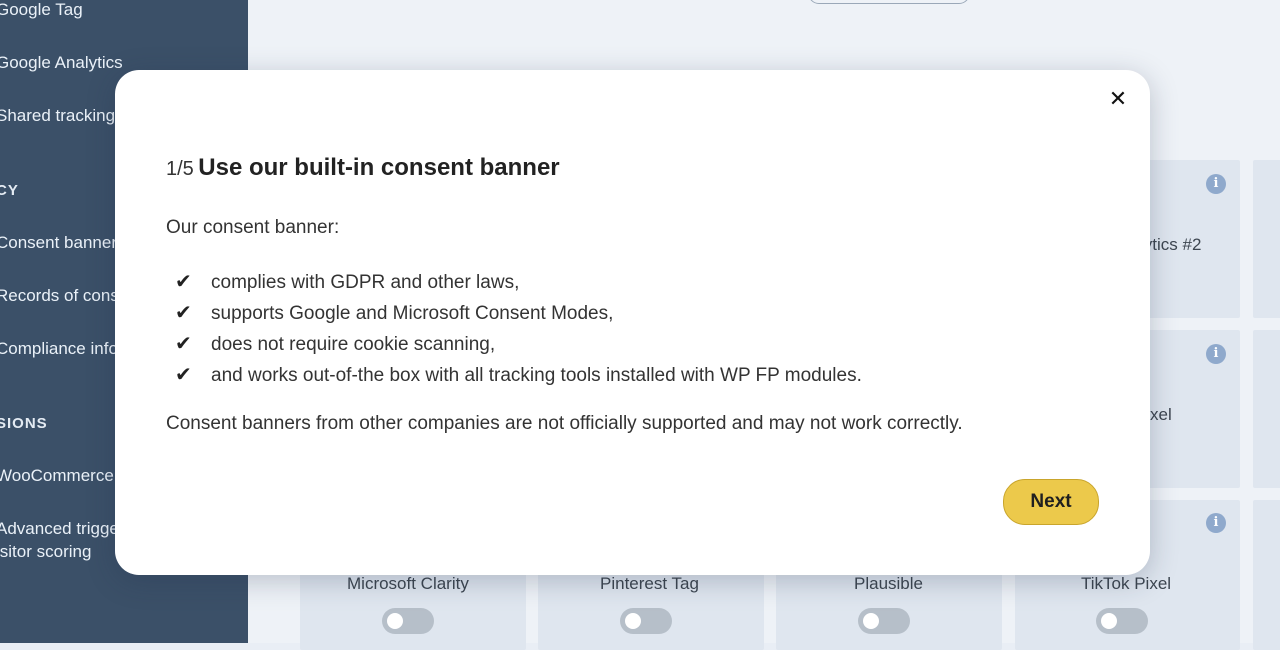 Image resolution: width=1280 pixels, height=650 pixels. What do you see at coordinates (646, 621) in the screenshot?
I see `toggle-pinterest-tag` at bounding box center [646, 621].